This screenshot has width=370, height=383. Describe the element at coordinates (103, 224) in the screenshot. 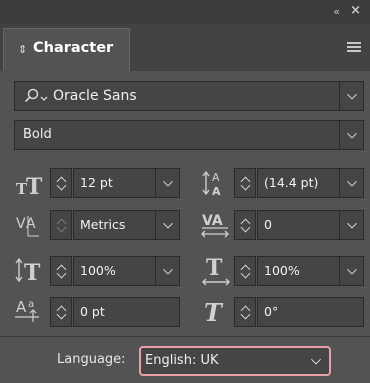

I see `kerning-value: Metrics` at that location.